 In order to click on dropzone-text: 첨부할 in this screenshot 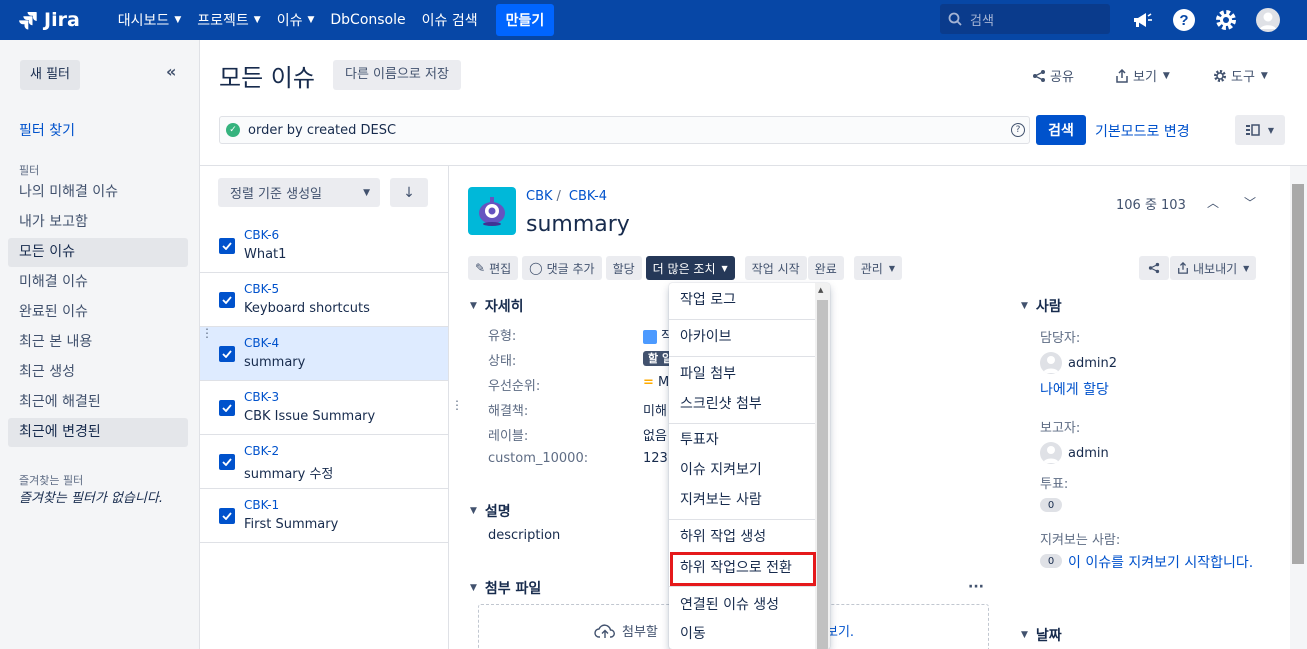, I will do `click(640, 632)`.